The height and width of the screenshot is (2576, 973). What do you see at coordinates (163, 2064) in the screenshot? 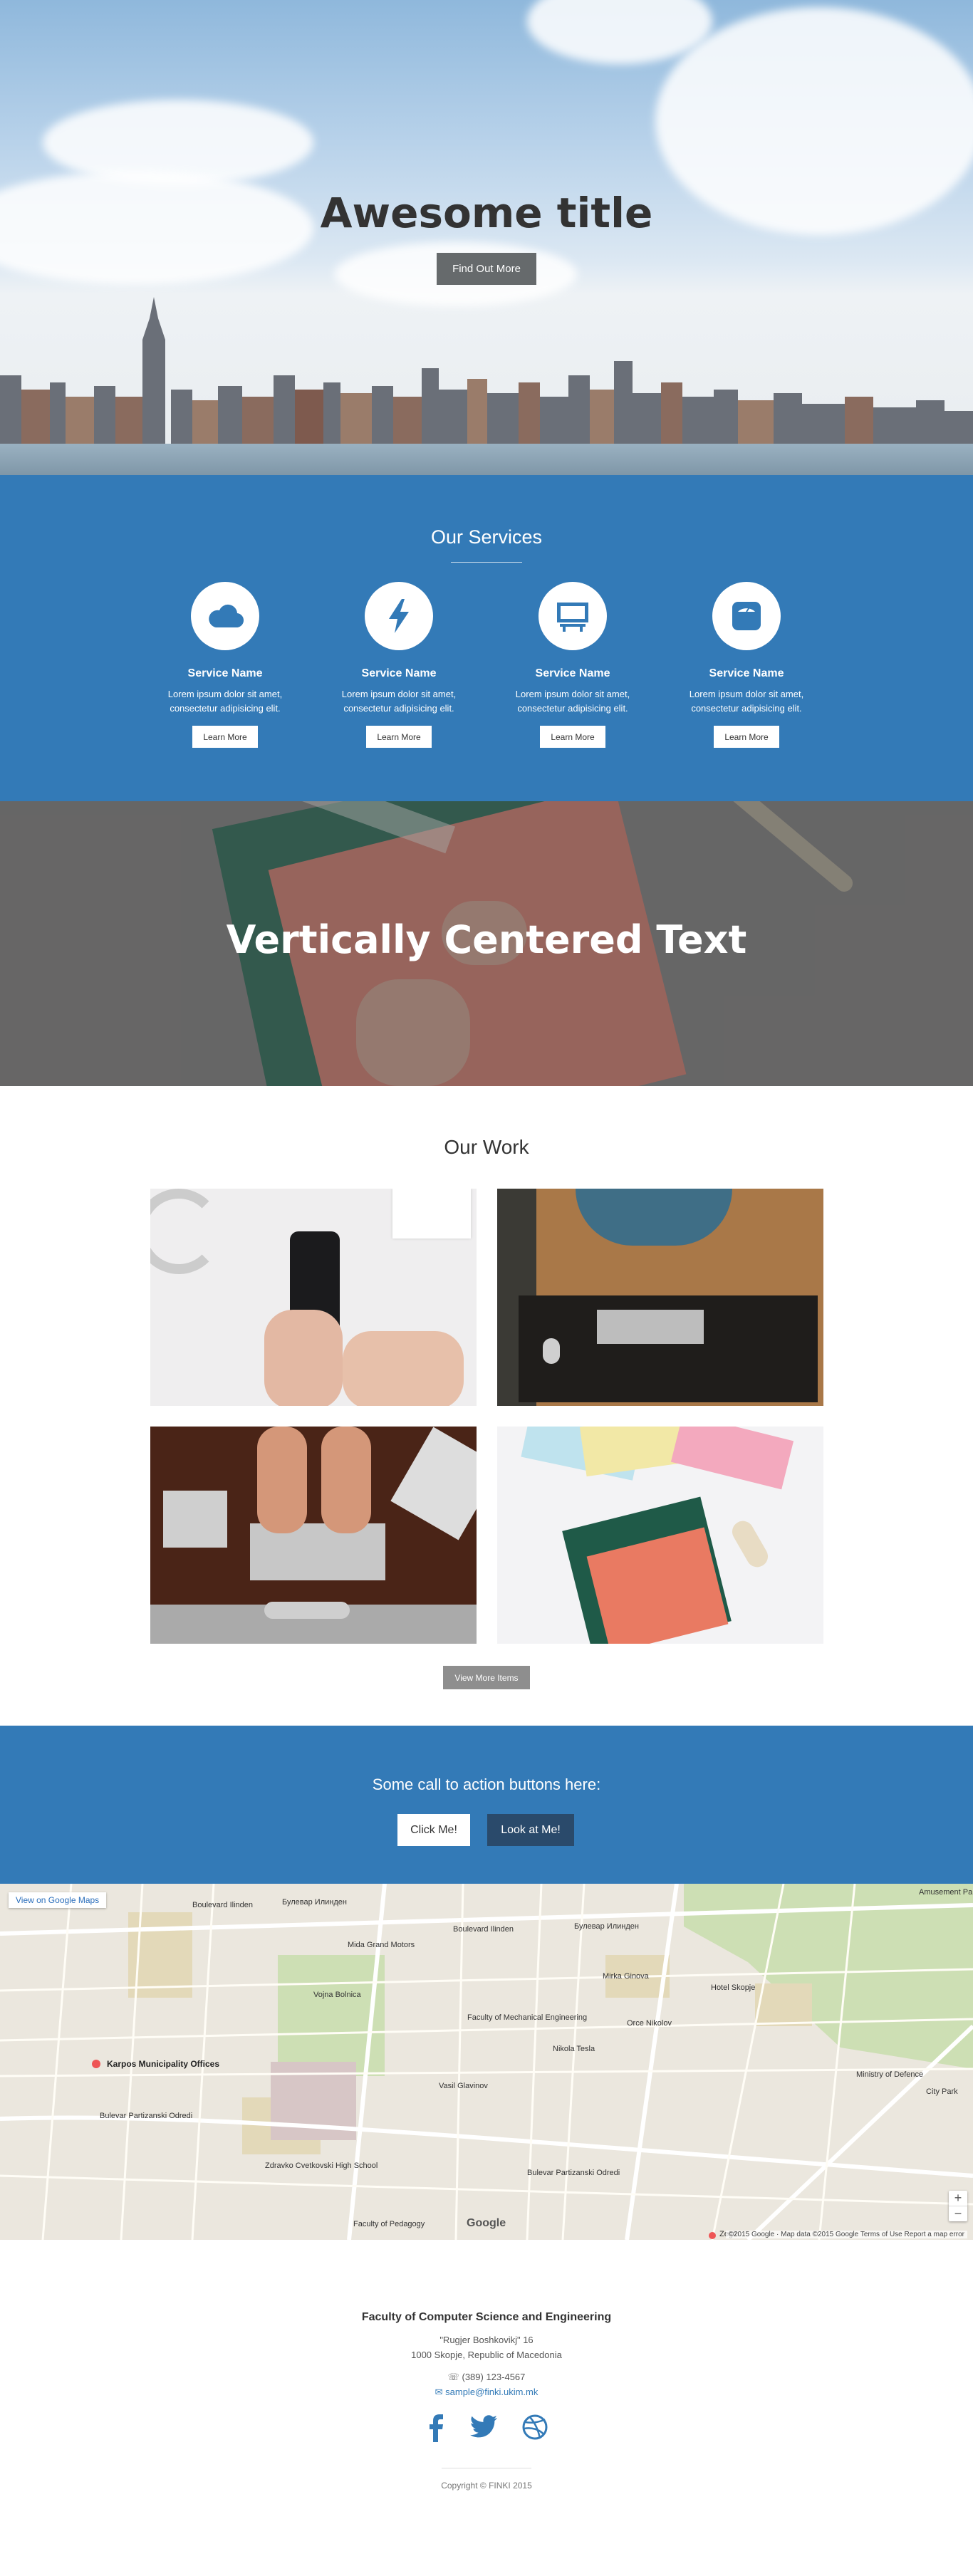
I see `map-label: Karpos Municipality Offices` at bounding box center [163, 2064].